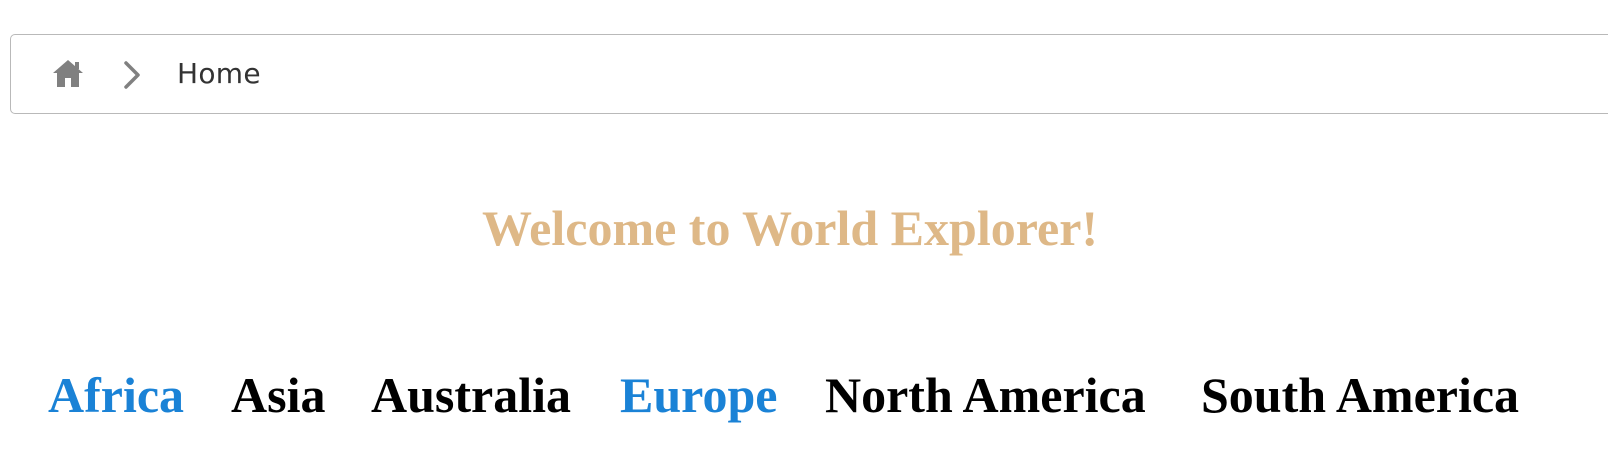 Image resolution: width=1608 pixels, height=468 pixels. I want to click on page-title: Welcome to World Explorer!, so click(790, 228).